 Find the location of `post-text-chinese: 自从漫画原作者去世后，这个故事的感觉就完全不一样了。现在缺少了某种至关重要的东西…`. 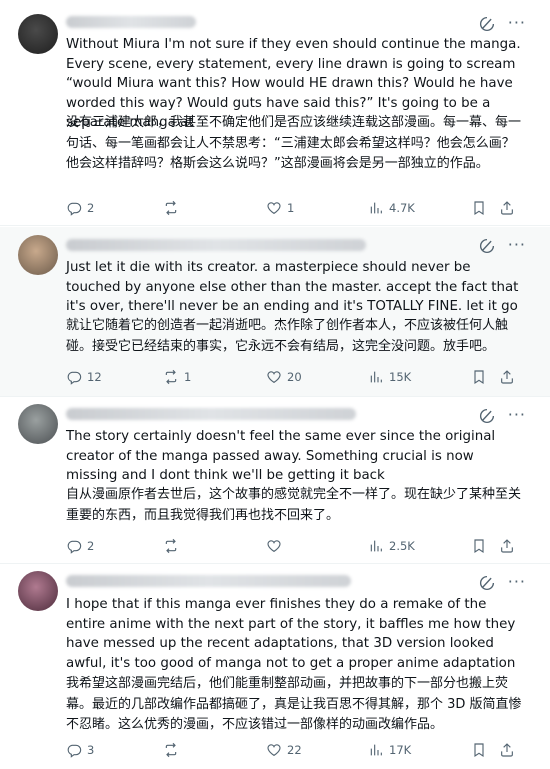

post-text-chinese: 自从漫画原作者去世后，这个故事的感觉就完全不一样了。现在缺少了某种至关重要的东西… is located at coordinates (294, 505).